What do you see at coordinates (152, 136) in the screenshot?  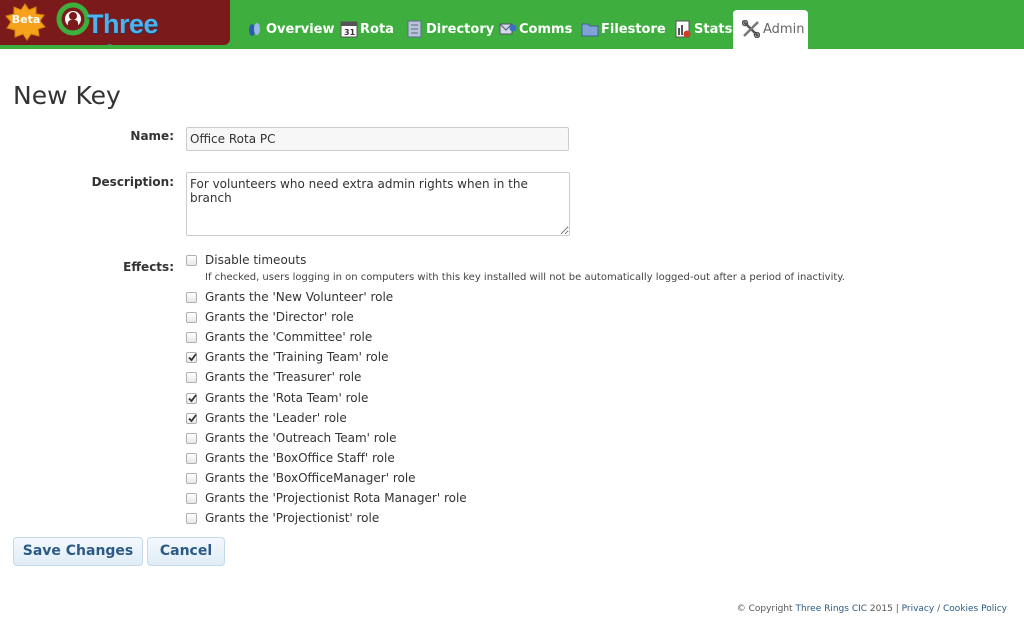 I see `name-label: Name:` at bounding box center [152, 136].